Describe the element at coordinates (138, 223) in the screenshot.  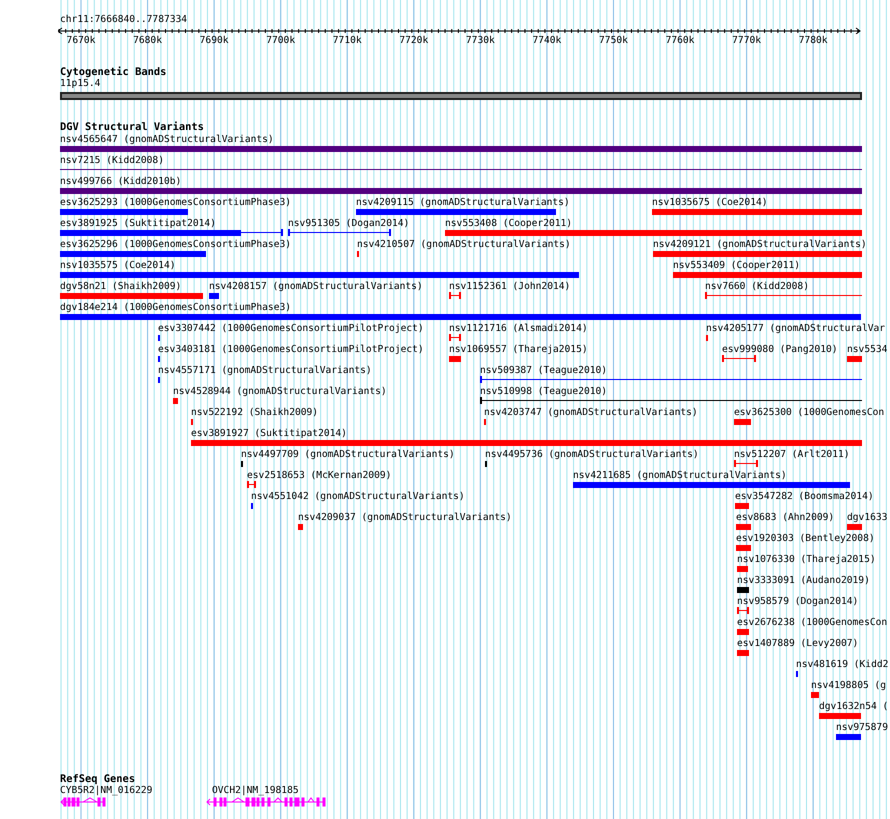
I see `variant-label: esv3891925 (Suktitipat2014)` at that location.